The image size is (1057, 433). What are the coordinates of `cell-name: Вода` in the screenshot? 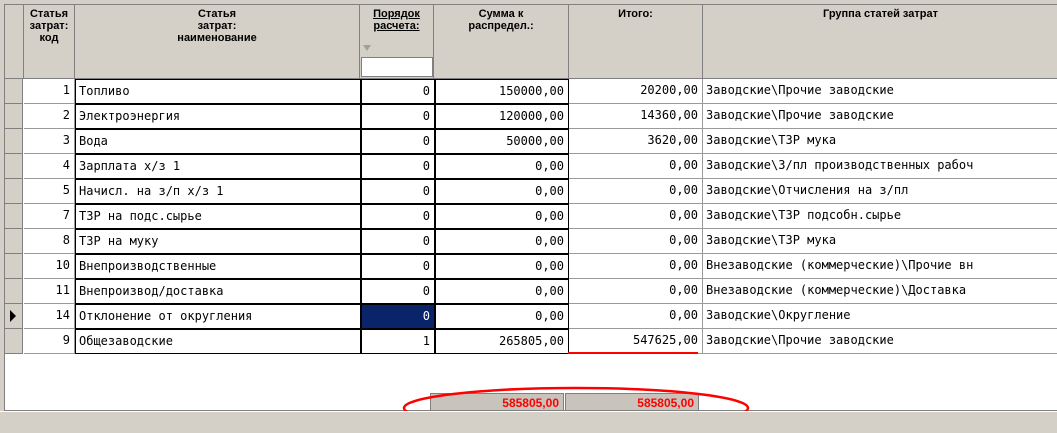 It's located at (218, 141).